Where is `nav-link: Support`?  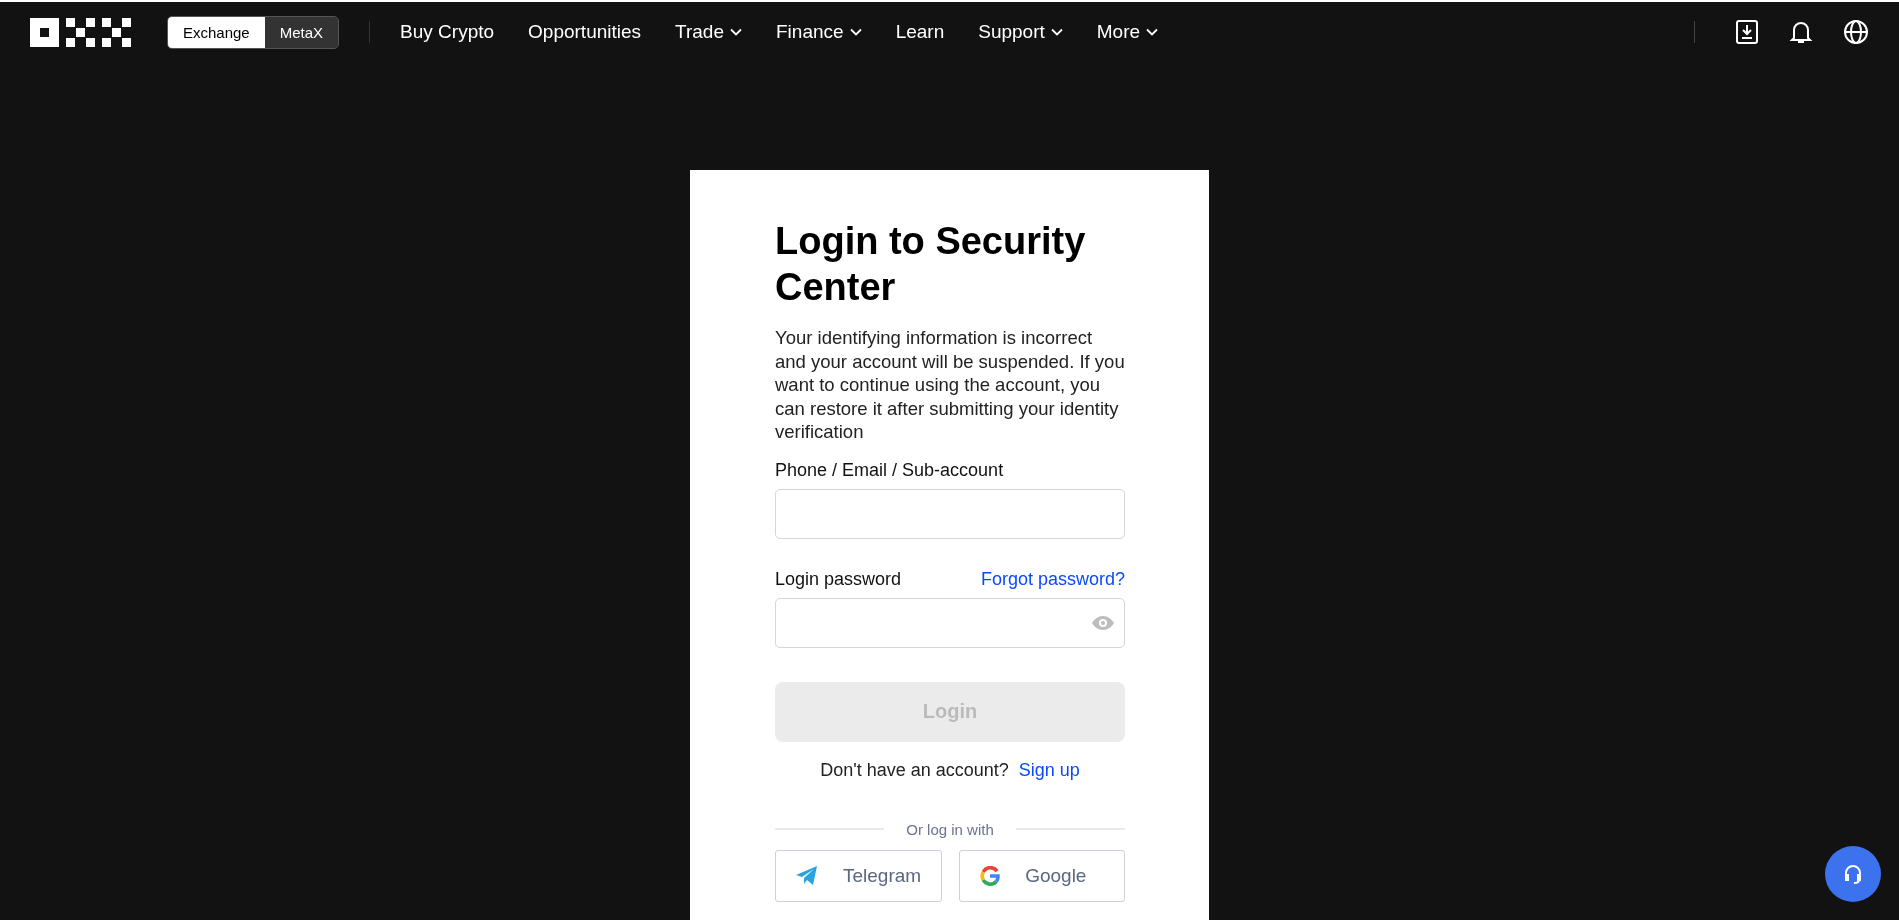 nav-link: Support is located at coordinates (1020, 32).